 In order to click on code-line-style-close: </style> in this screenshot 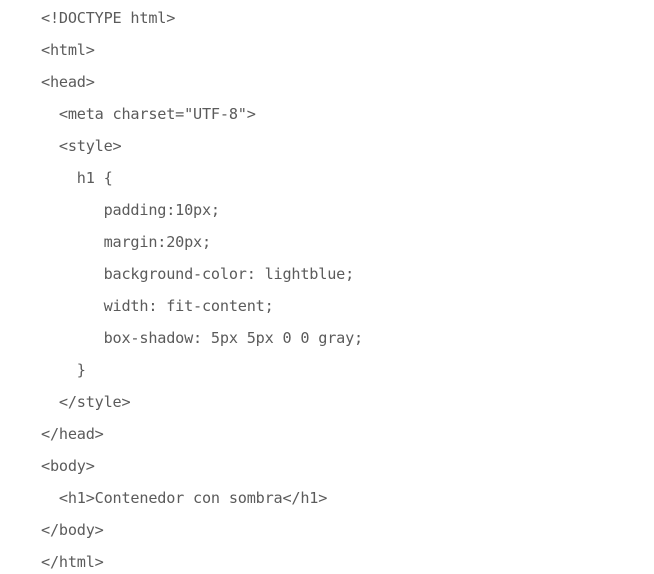, I will do `click(86, 402)`.